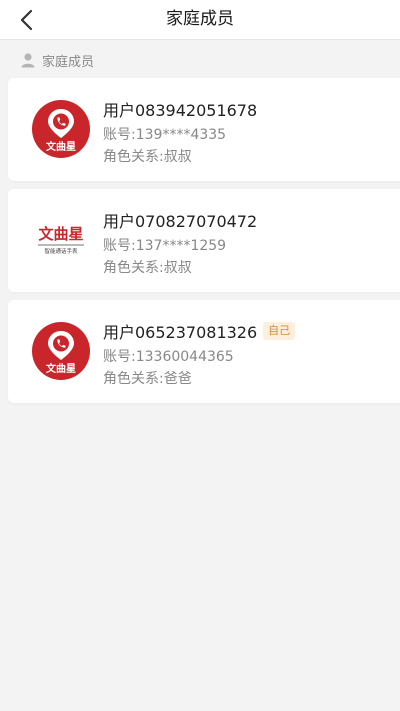  Describe the element at coordinates (28, 60) in the screenshot. I see `person-icon` at that location.